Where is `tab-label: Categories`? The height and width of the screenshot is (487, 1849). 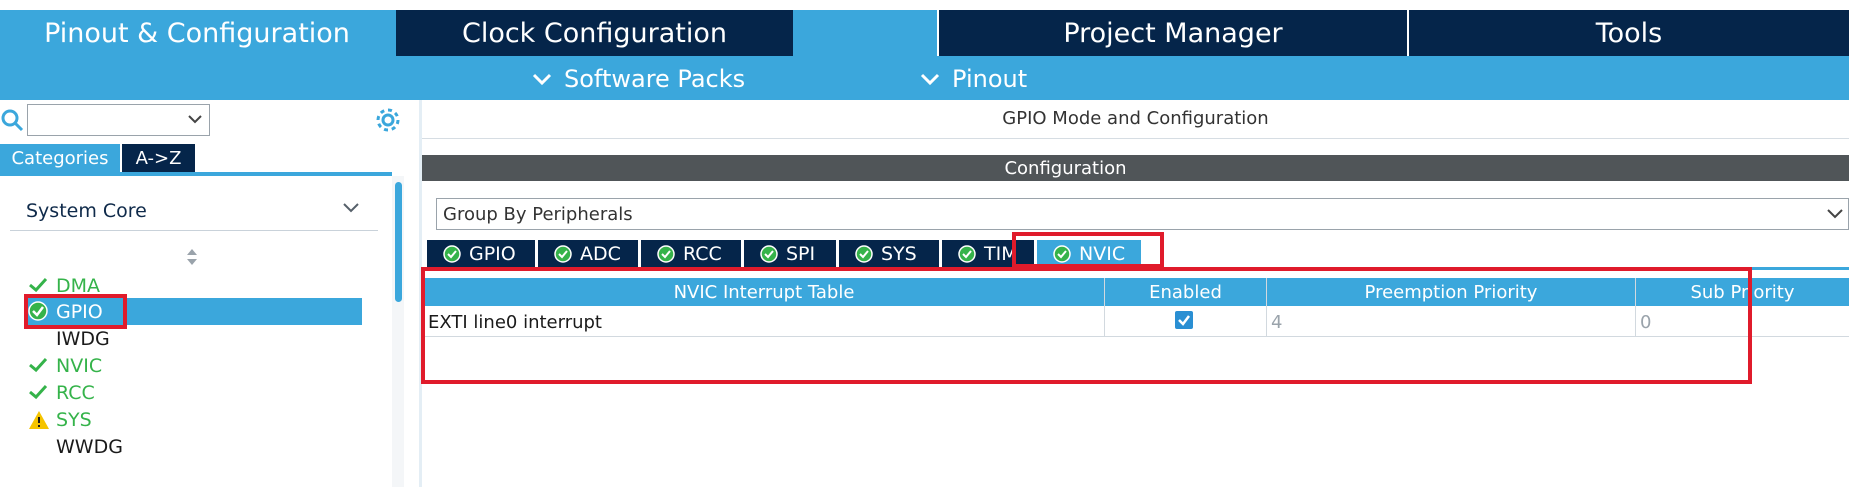 tab-label: Categories is located at coordinates (60, 158).